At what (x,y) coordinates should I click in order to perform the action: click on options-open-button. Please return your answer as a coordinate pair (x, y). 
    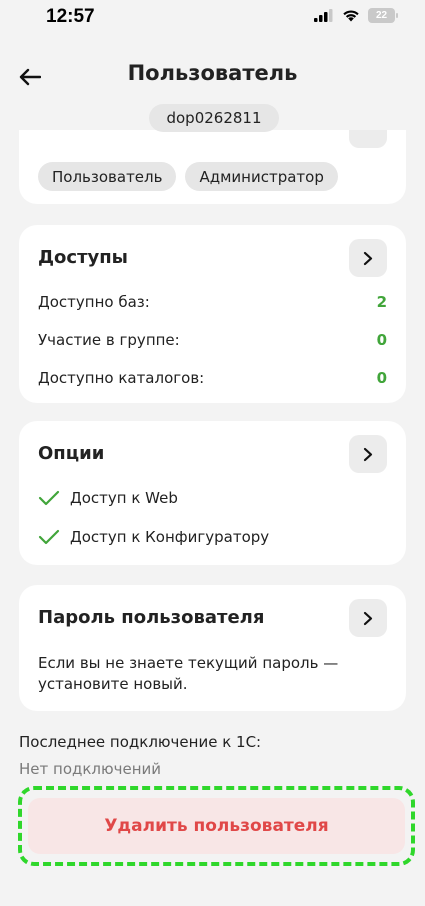
    Looking at the image, I should click on (368, 454).